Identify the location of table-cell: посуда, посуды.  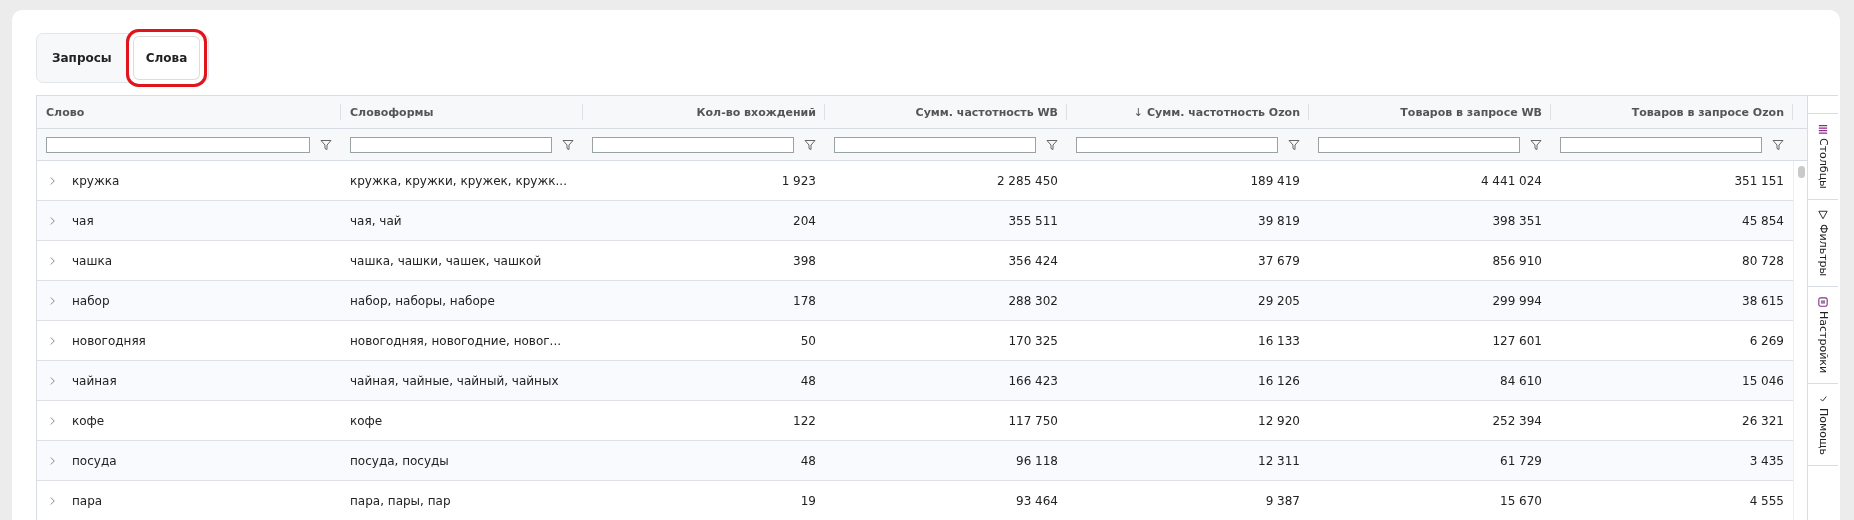
(399, 460).